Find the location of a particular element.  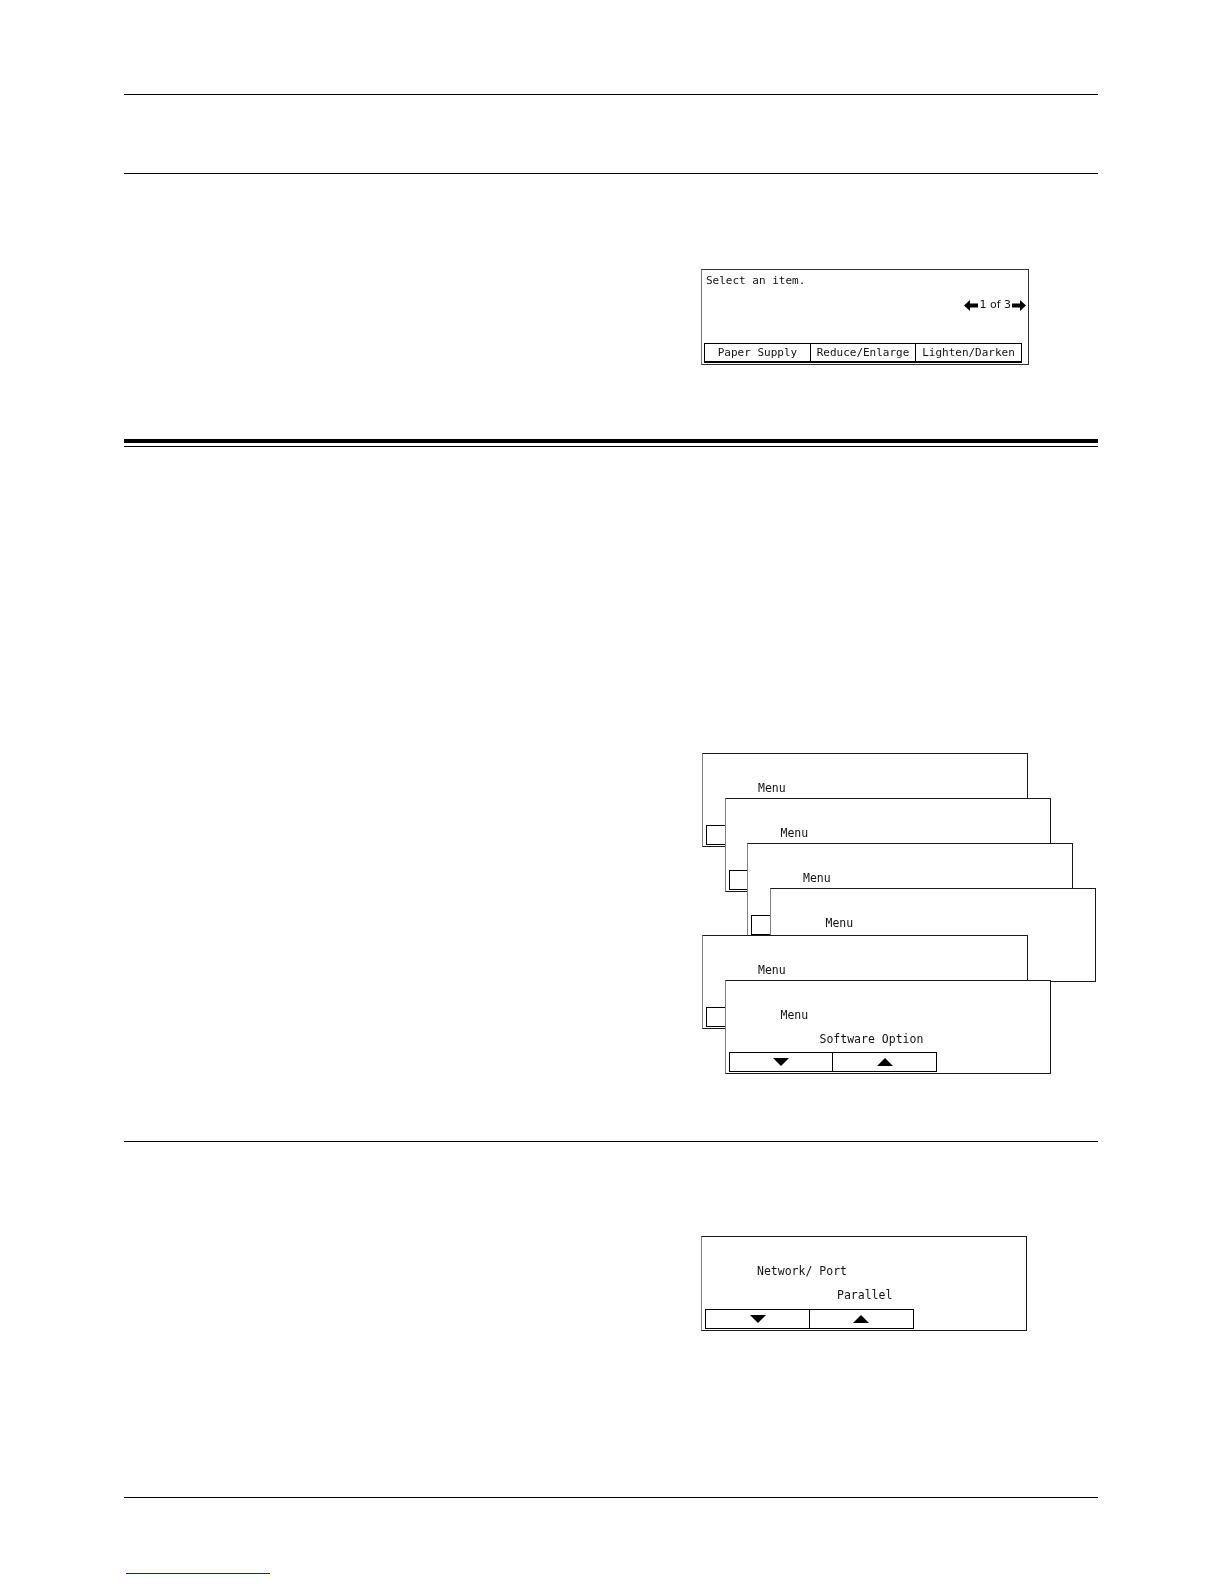

screen-title: Network/ Port is located at coordinates (802, 1271).